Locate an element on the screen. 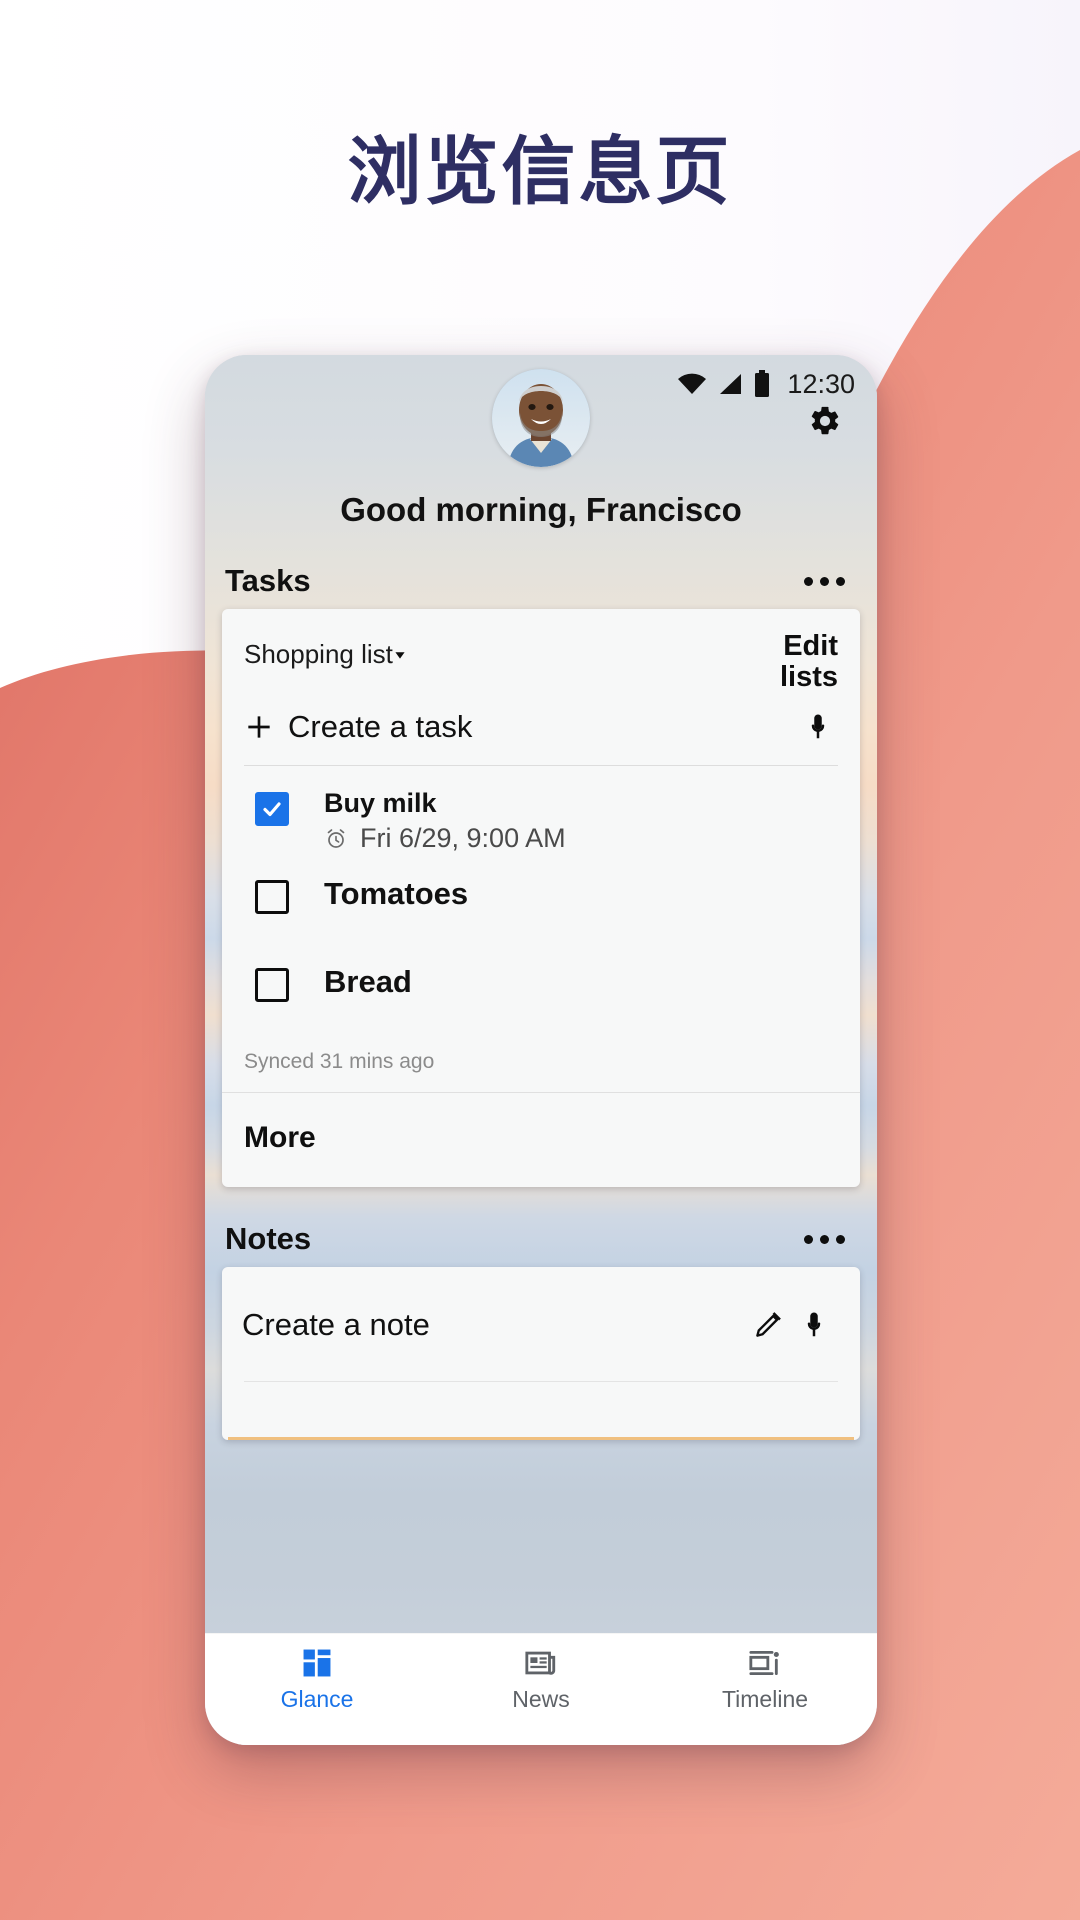  note-microphone-button is located at coordinates (814, 1325).